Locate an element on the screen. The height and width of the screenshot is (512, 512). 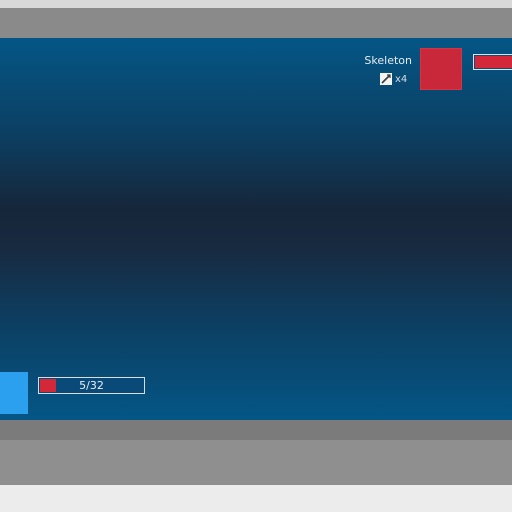
footer-strip is located at coordinates (256, 498).